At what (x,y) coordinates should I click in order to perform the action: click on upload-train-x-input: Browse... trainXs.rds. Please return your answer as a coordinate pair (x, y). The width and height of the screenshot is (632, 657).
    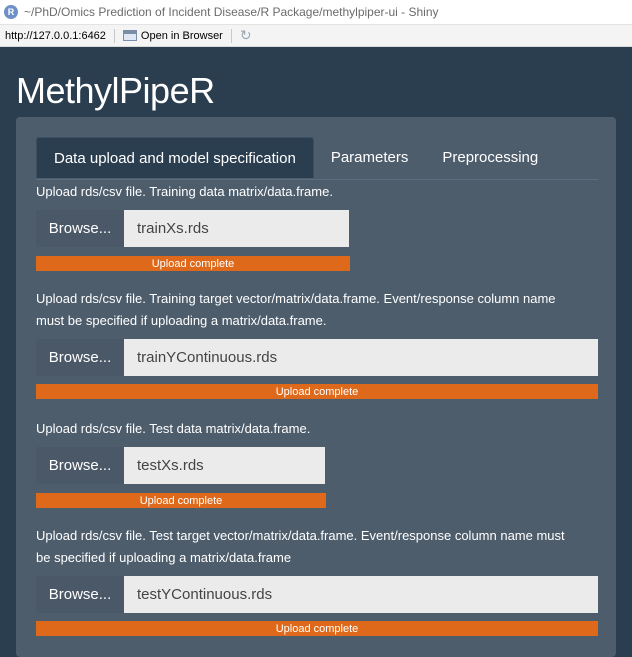
    Looking at the image, I should click on (192, 228).